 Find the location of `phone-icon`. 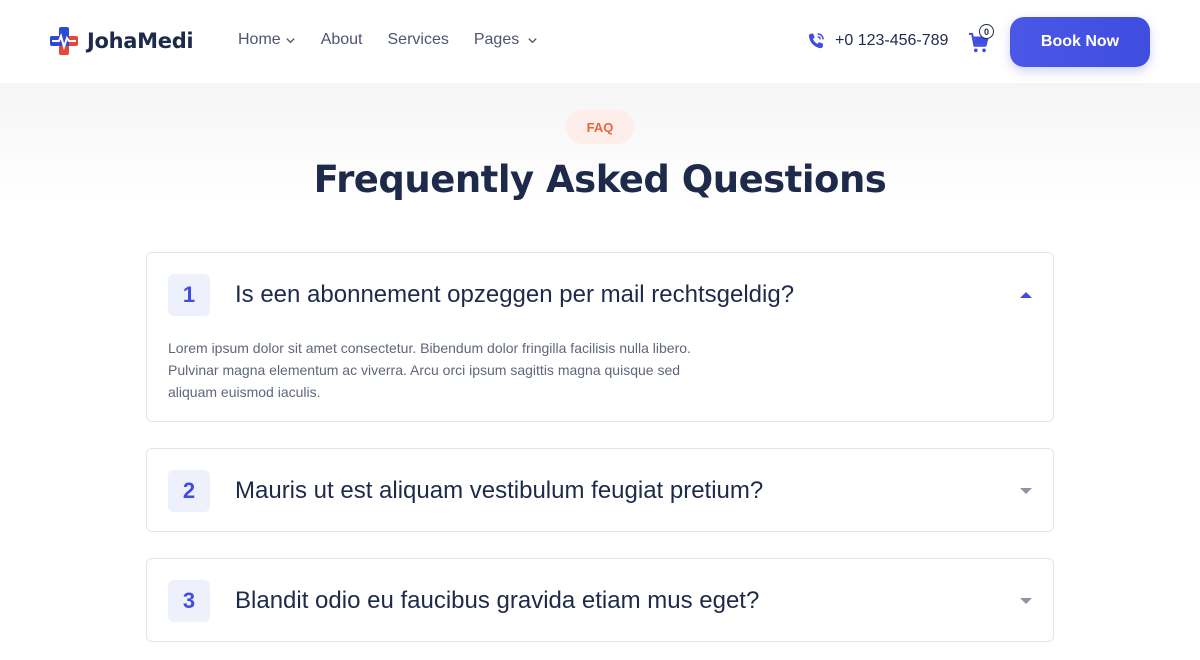

phone-icon is located at coordinates (816, 41).